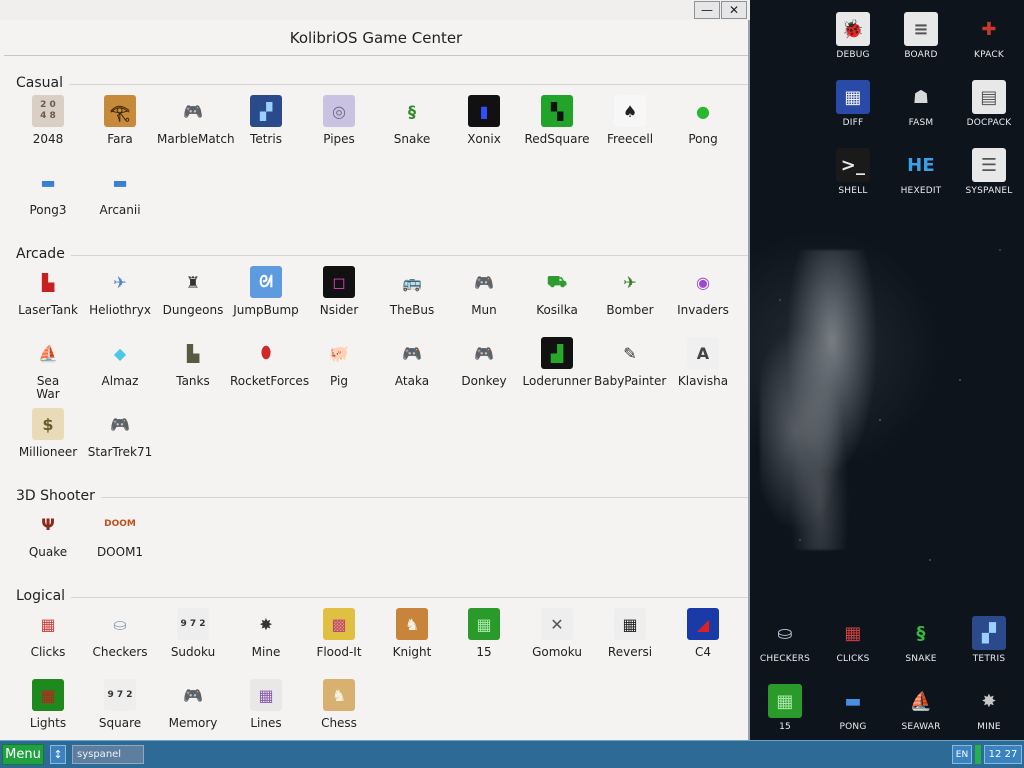  Describe the element at coordinates (120, 191) in the screenshot. I see `game-item: ▬ Arcanii` at that location.